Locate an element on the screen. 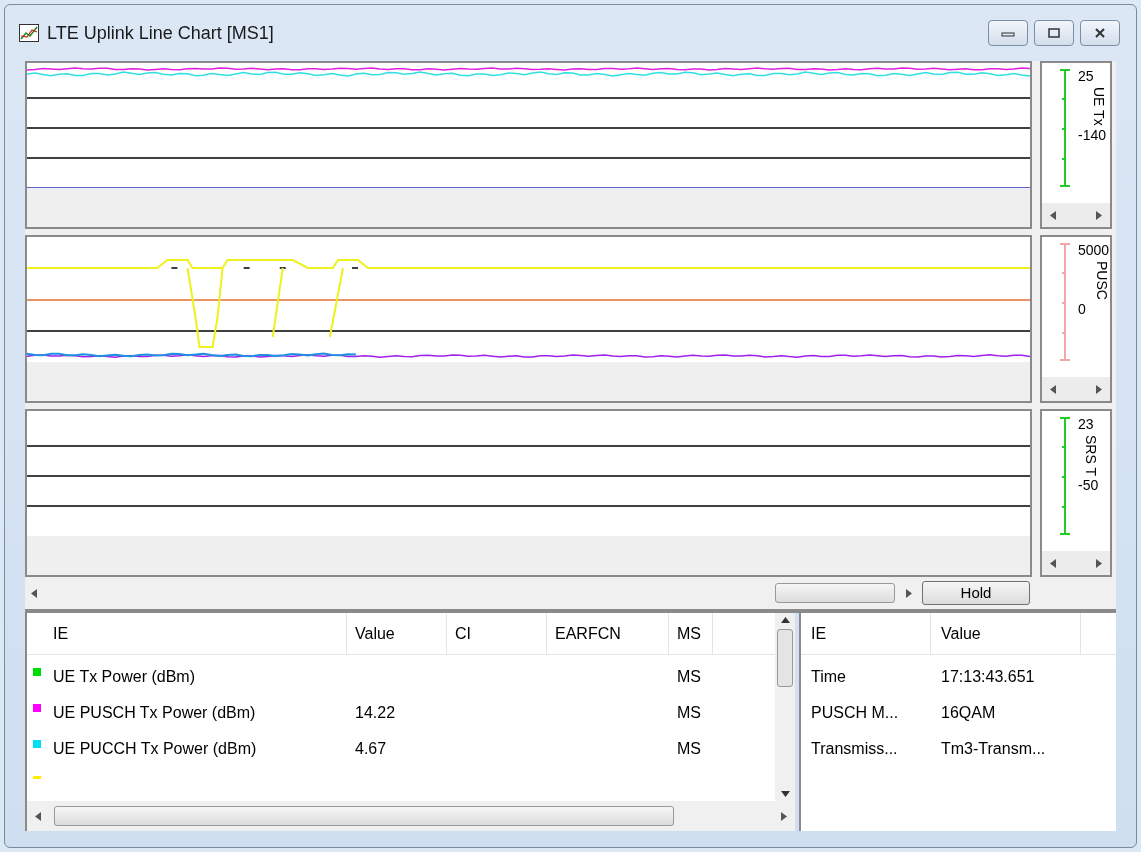 Image resolution: width=1141 pixels, height=852 pixels. table-cell: Time is located at coordinates (828, 676).